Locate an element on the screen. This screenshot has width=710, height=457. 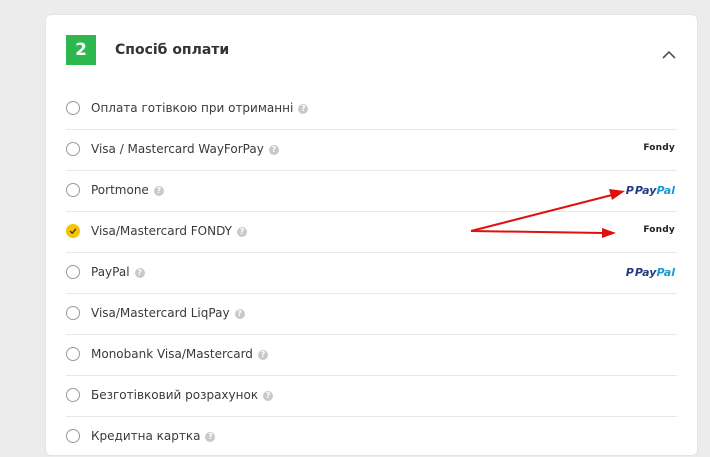
payment-option-credit-card: Кредитна картка? is located at coordinates (371, 437).